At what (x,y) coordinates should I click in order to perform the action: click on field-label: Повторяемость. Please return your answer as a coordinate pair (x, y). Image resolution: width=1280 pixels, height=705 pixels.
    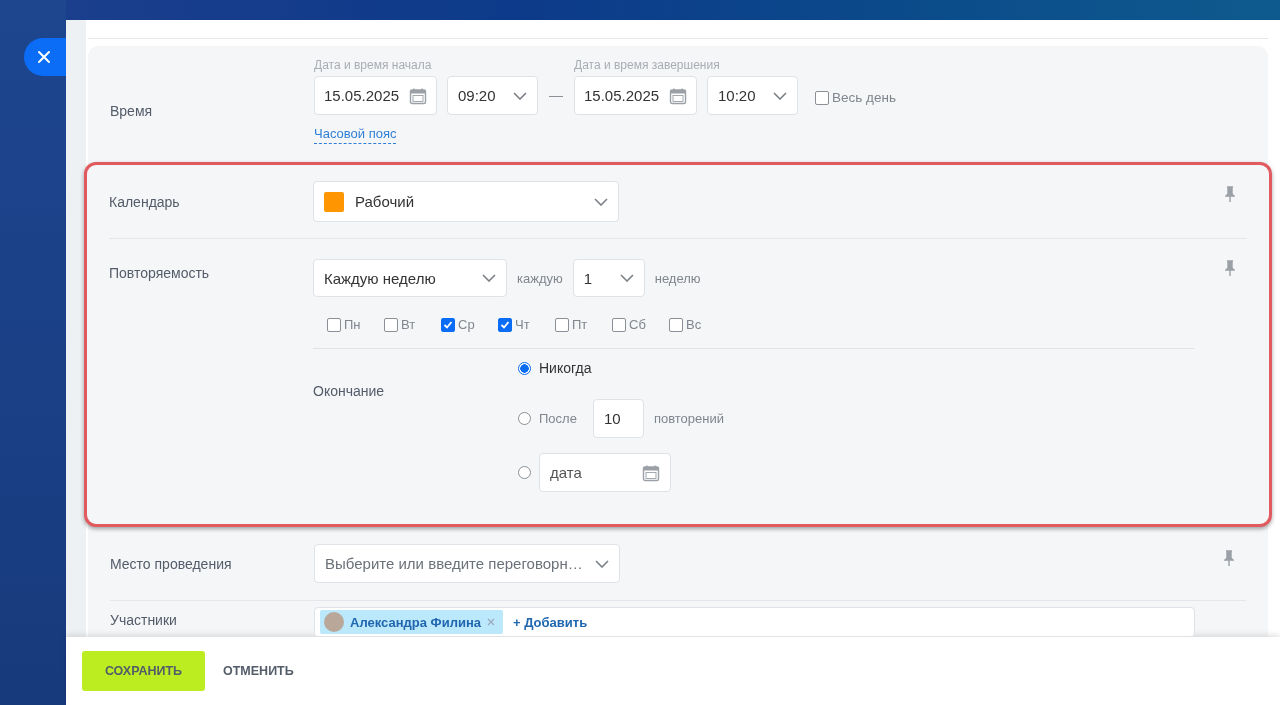
    Looking at the image, I should click on (160, 273).